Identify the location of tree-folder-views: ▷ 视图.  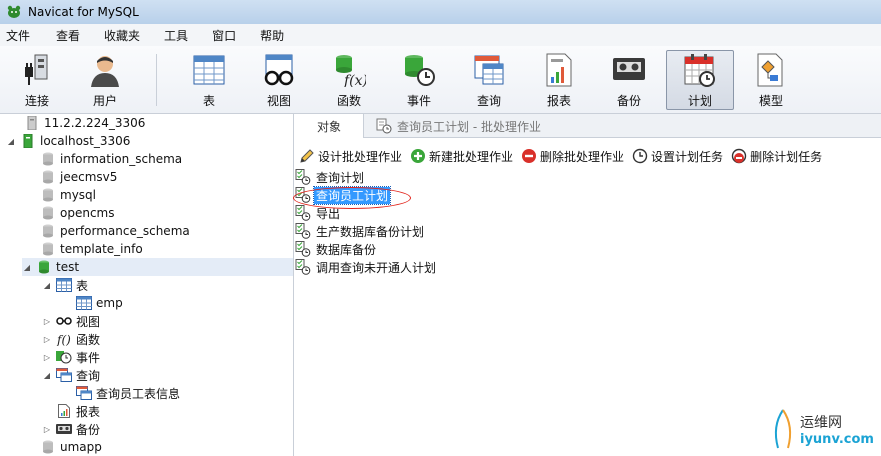
(71, 321).